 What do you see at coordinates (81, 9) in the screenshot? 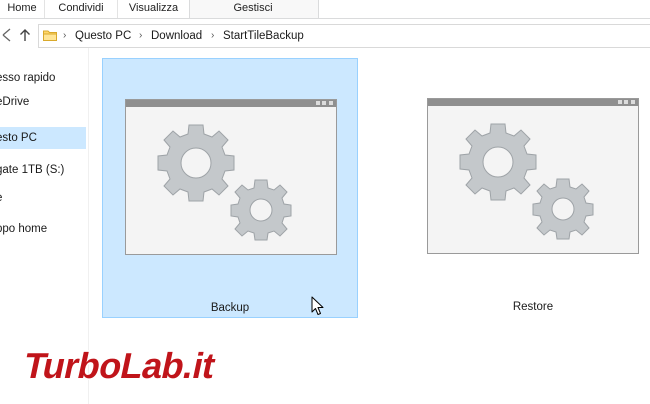
I see `tab-share: Condividi` at bounding box center [81, 9].